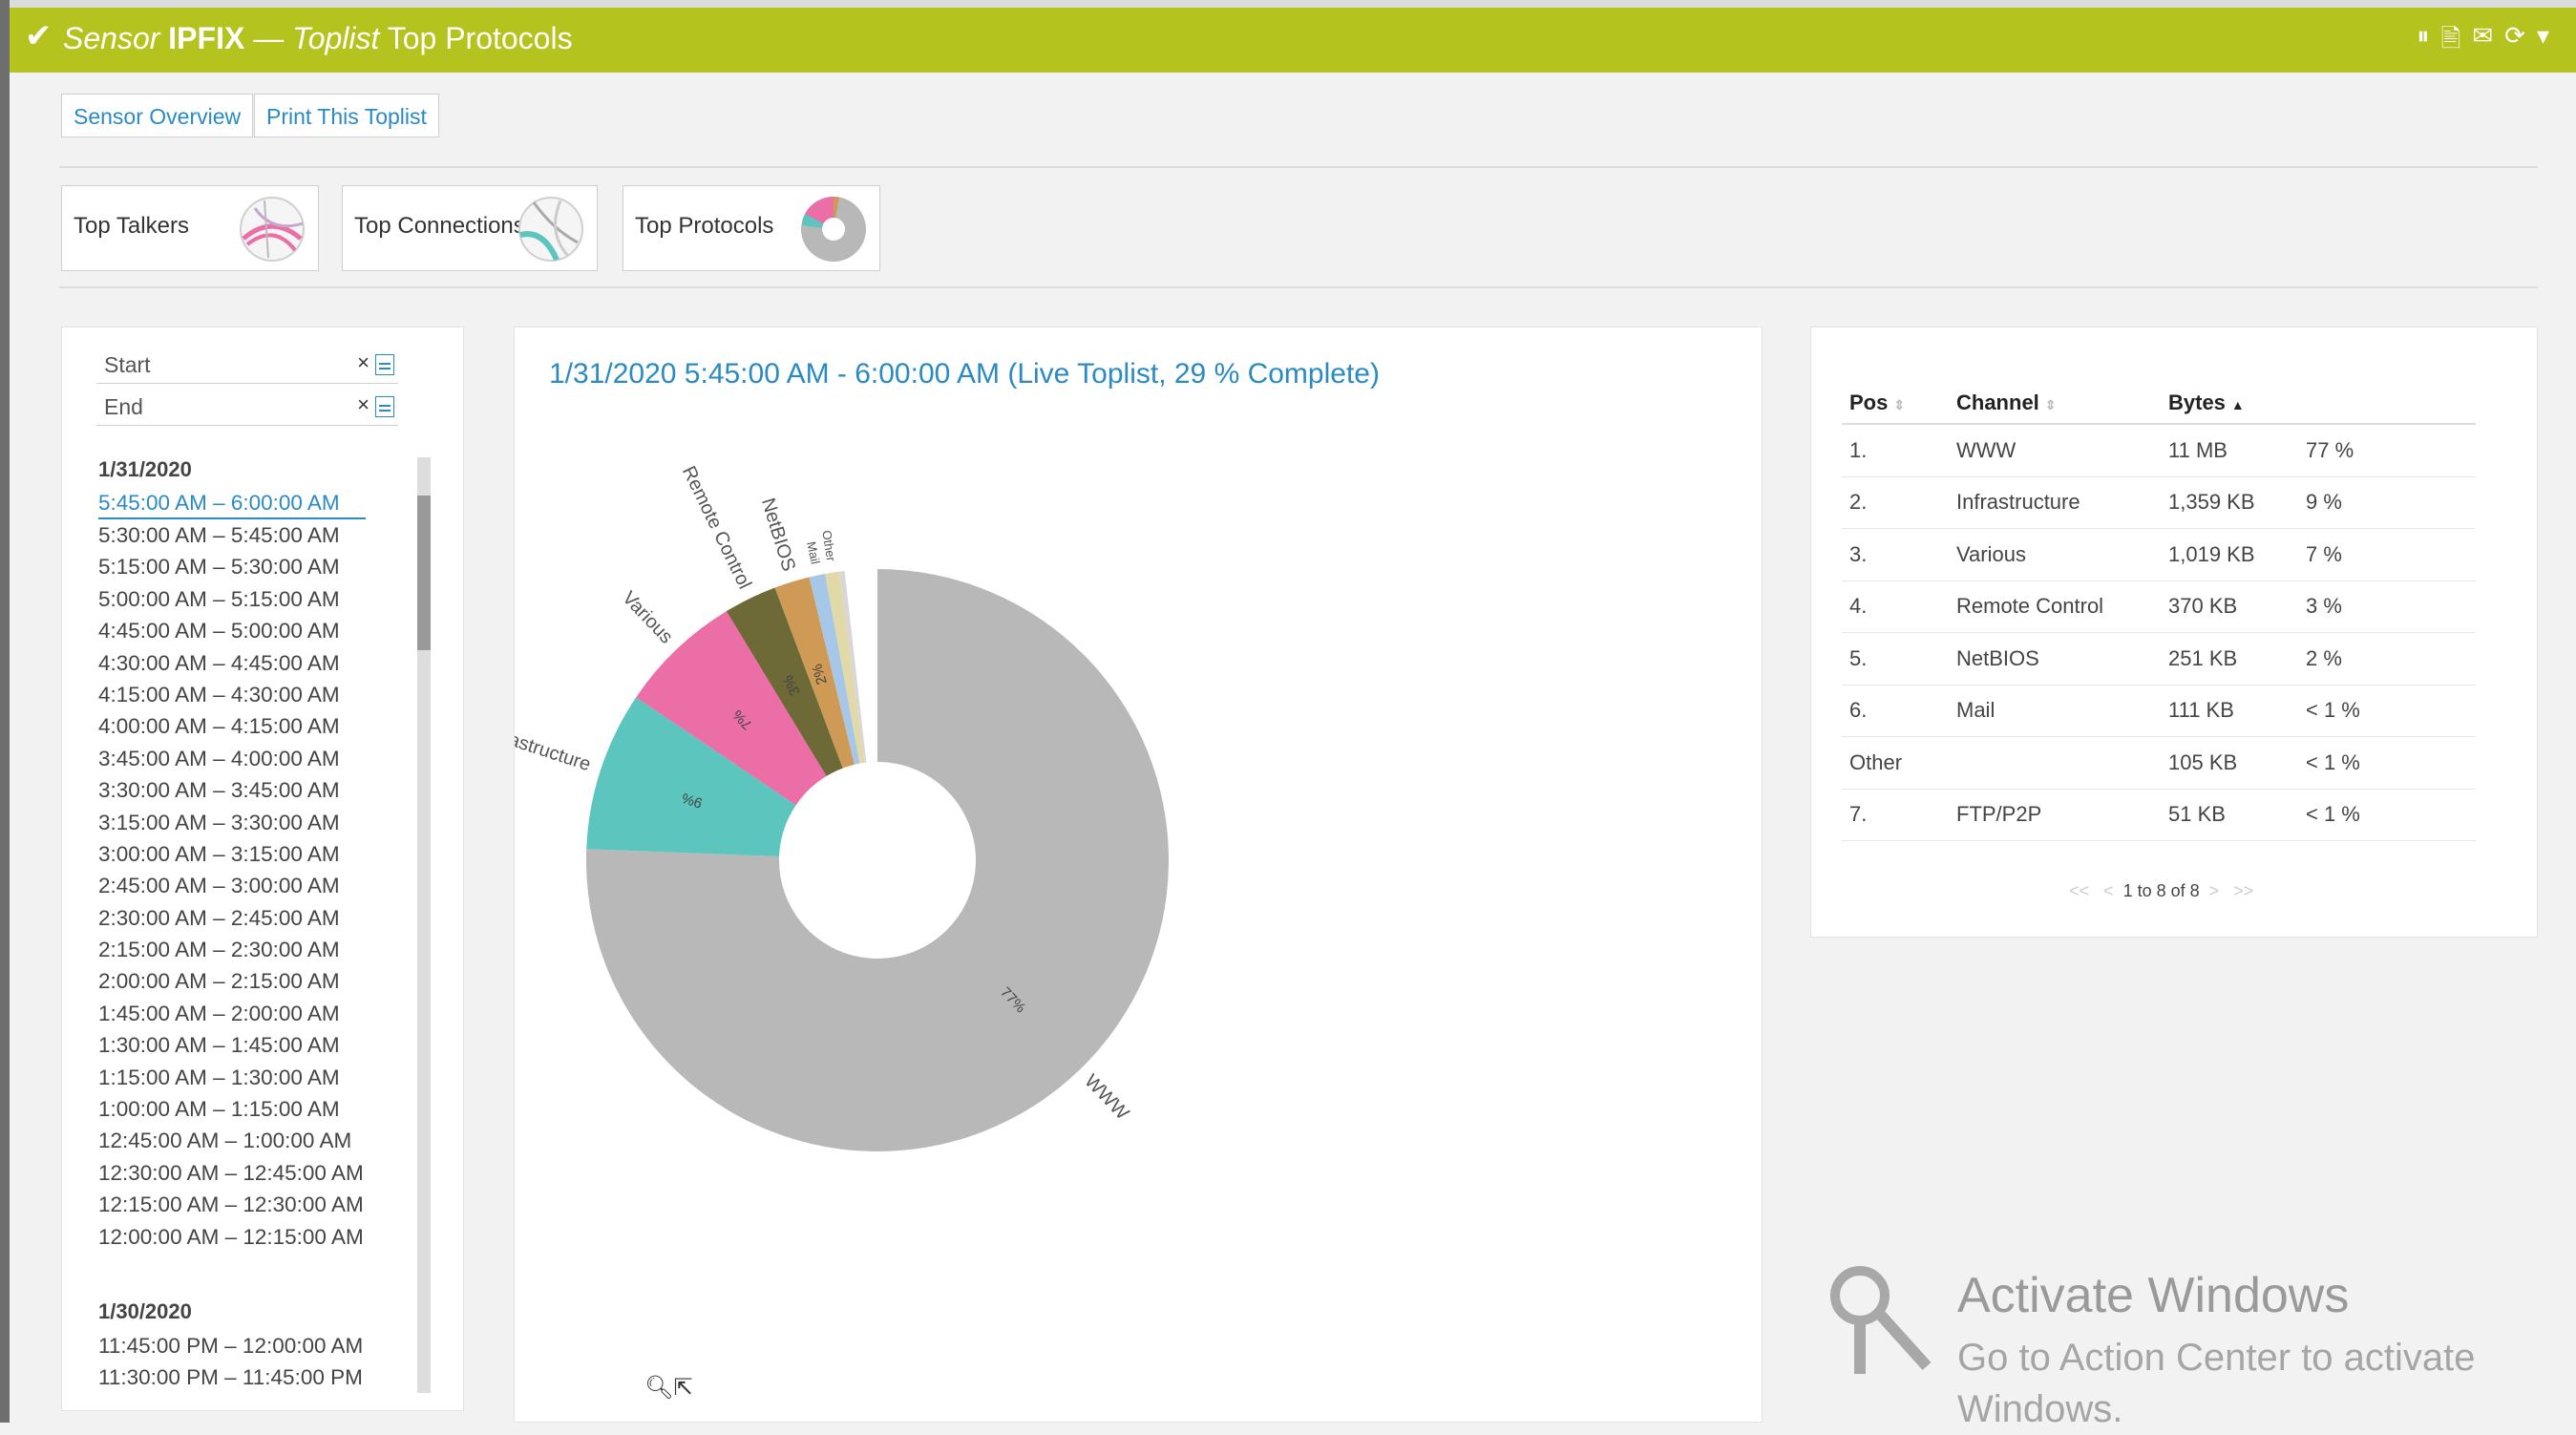 This screenshot has height=1435, width=2576. I want to click on sensor-overview-button: Sensor Overview, so click(157, 115).